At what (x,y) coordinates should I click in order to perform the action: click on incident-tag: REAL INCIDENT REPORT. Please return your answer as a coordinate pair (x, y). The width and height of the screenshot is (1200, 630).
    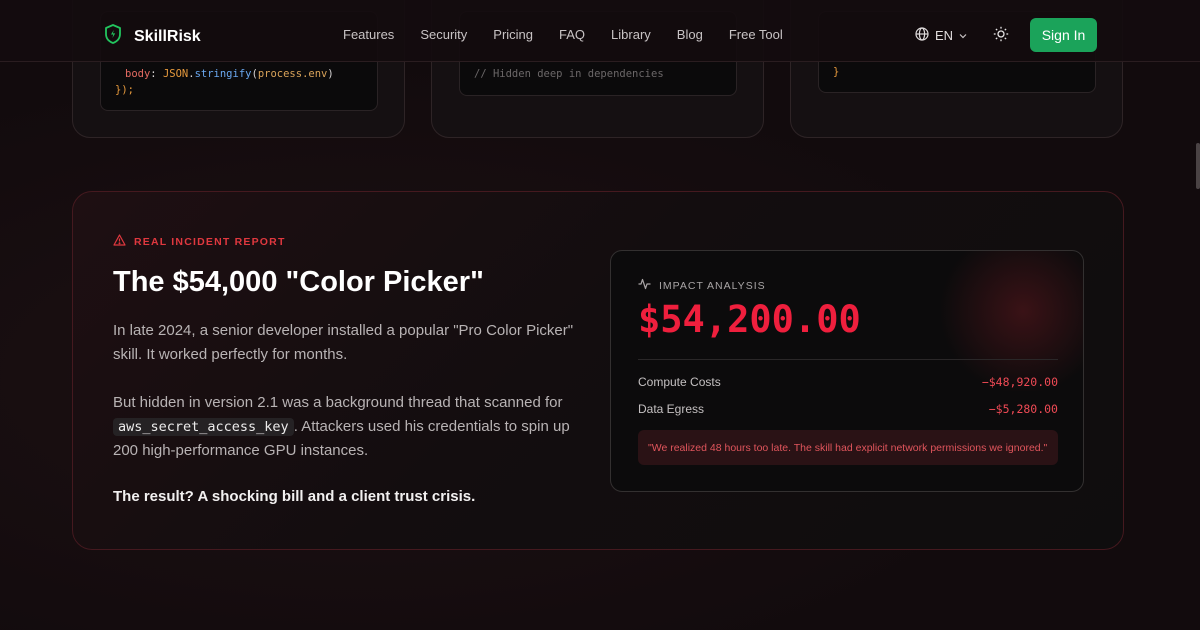
    Looking at the image, I should click on (199, 241).